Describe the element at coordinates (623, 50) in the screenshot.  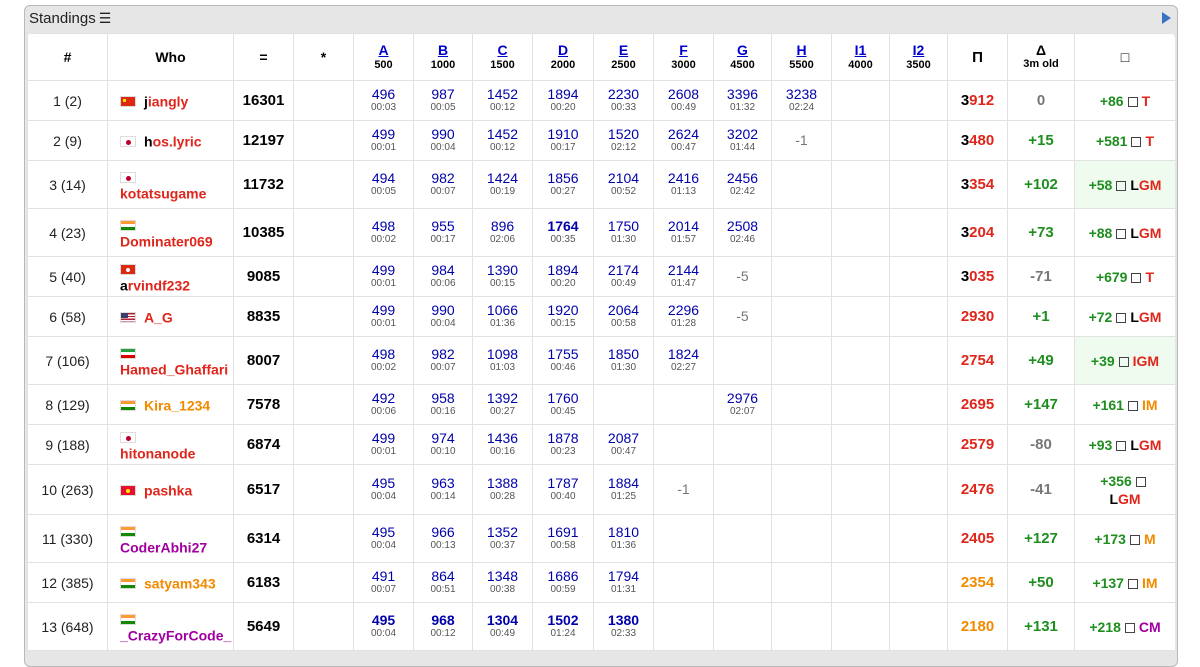
I see `problem-link: E` at that location.